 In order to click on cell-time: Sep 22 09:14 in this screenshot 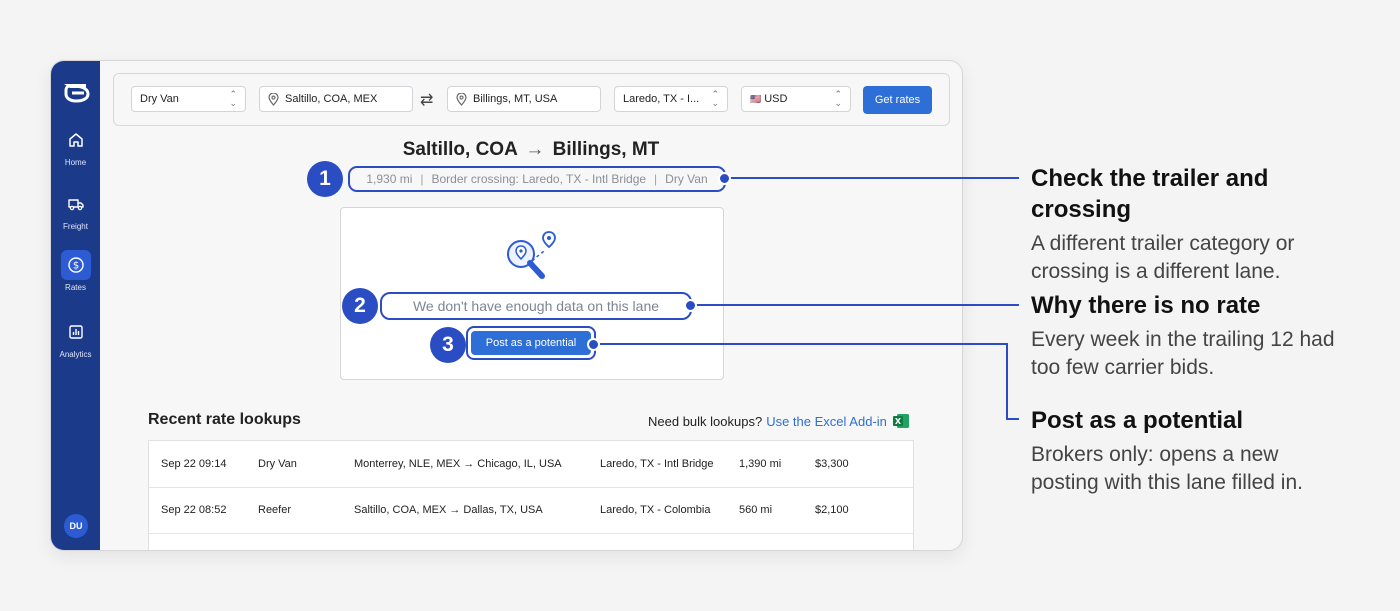, I will do `click(194, 464)`.